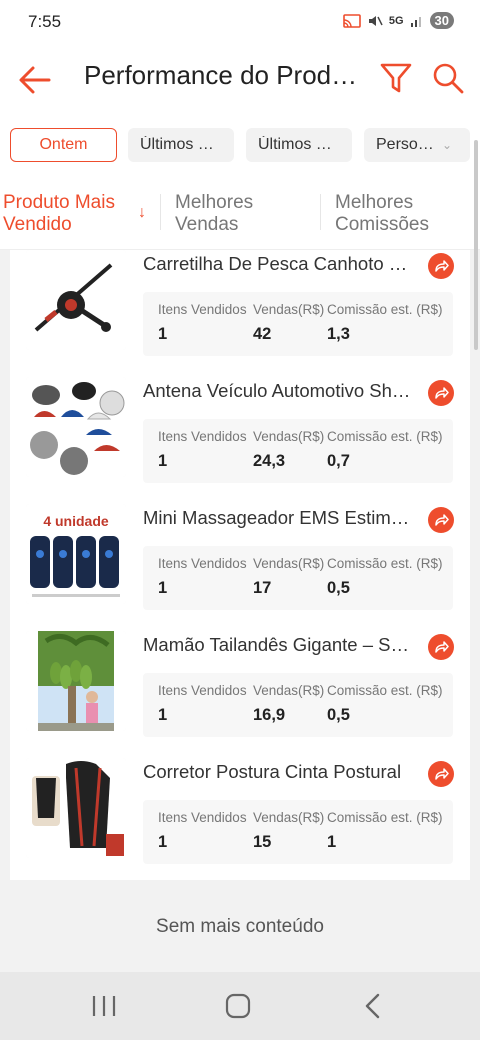 The width and height of the screenshot is (480, 1040). What do you see at coordinates (45, 21) in the screenshot?
I see `status-time: 7:55` at bounding box center [45, 21].